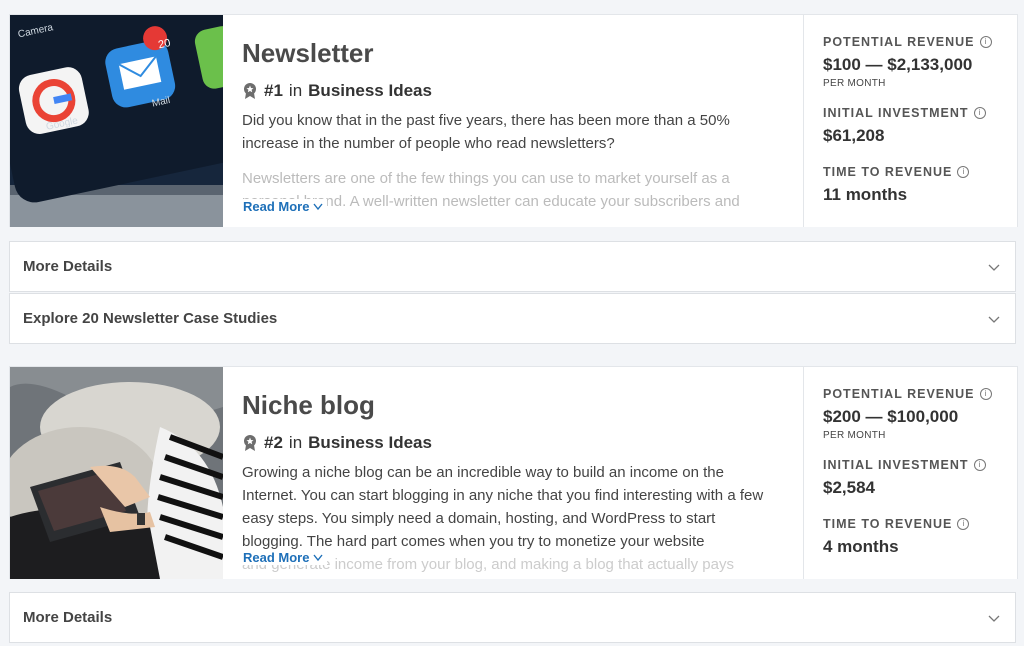 This screenshot has height=646, width=1024. What do you see at coordinates (116, 473) in the screenshot?
I see `niche-blog-thumbnail` at bounding box center [116, 473].